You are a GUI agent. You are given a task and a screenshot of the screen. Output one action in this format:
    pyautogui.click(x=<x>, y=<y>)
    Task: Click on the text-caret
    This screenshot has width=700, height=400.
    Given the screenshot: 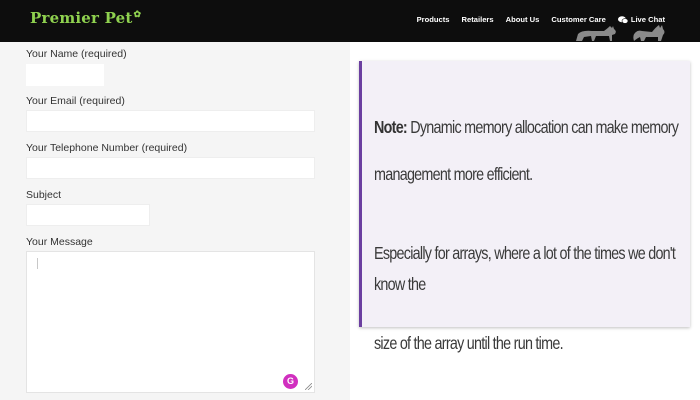 What is the action you would take?
    pyautogui.click(x=37, y=263)
    